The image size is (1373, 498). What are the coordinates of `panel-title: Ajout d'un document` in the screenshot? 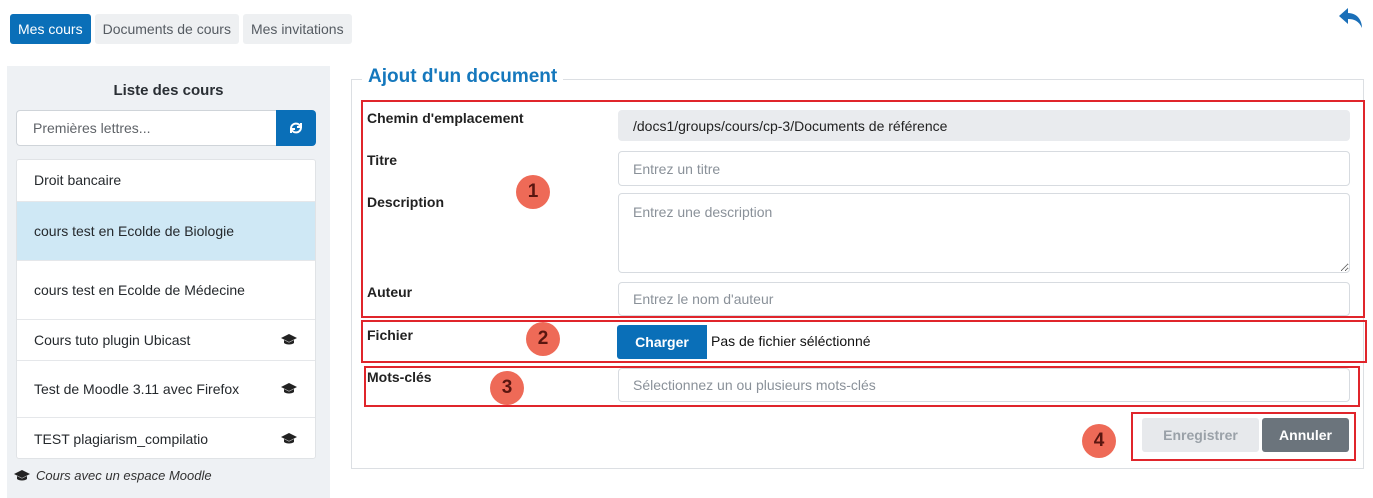 It's located at (463, 77).